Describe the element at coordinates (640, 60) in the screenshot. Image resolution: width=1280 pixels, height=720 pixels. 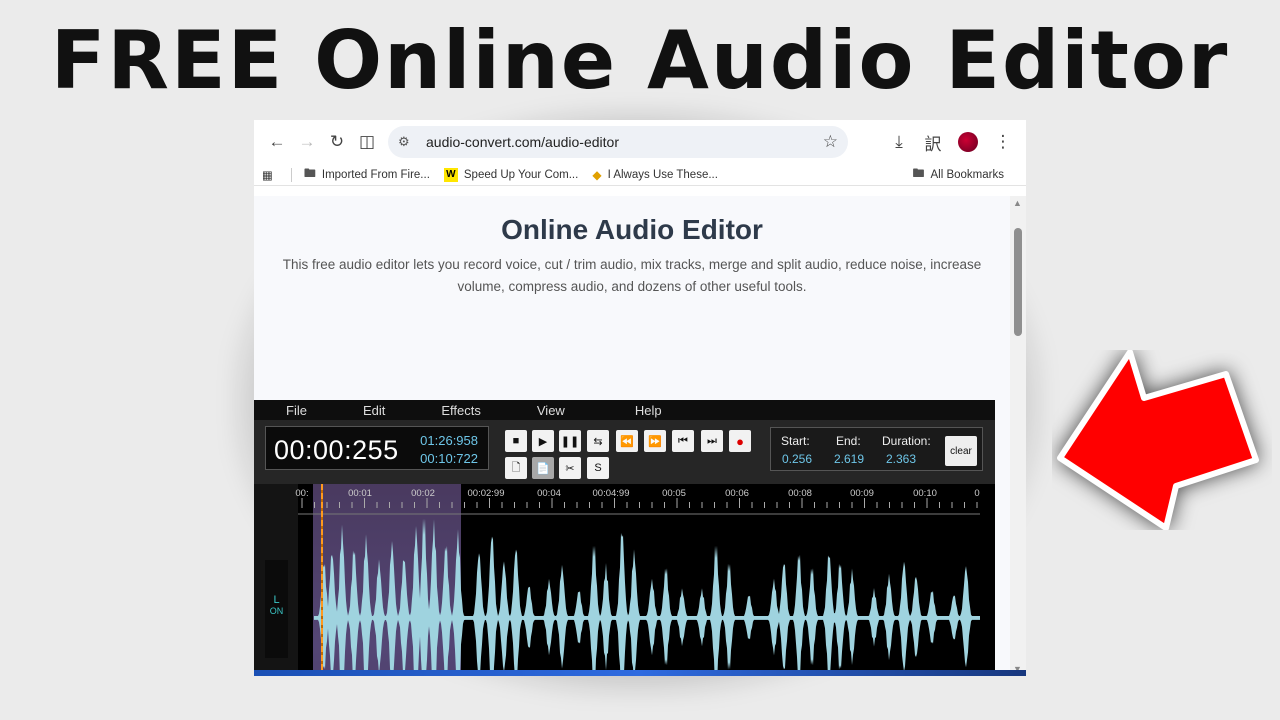
I see `hero-title: FREE Online Audio Editor` at that location.